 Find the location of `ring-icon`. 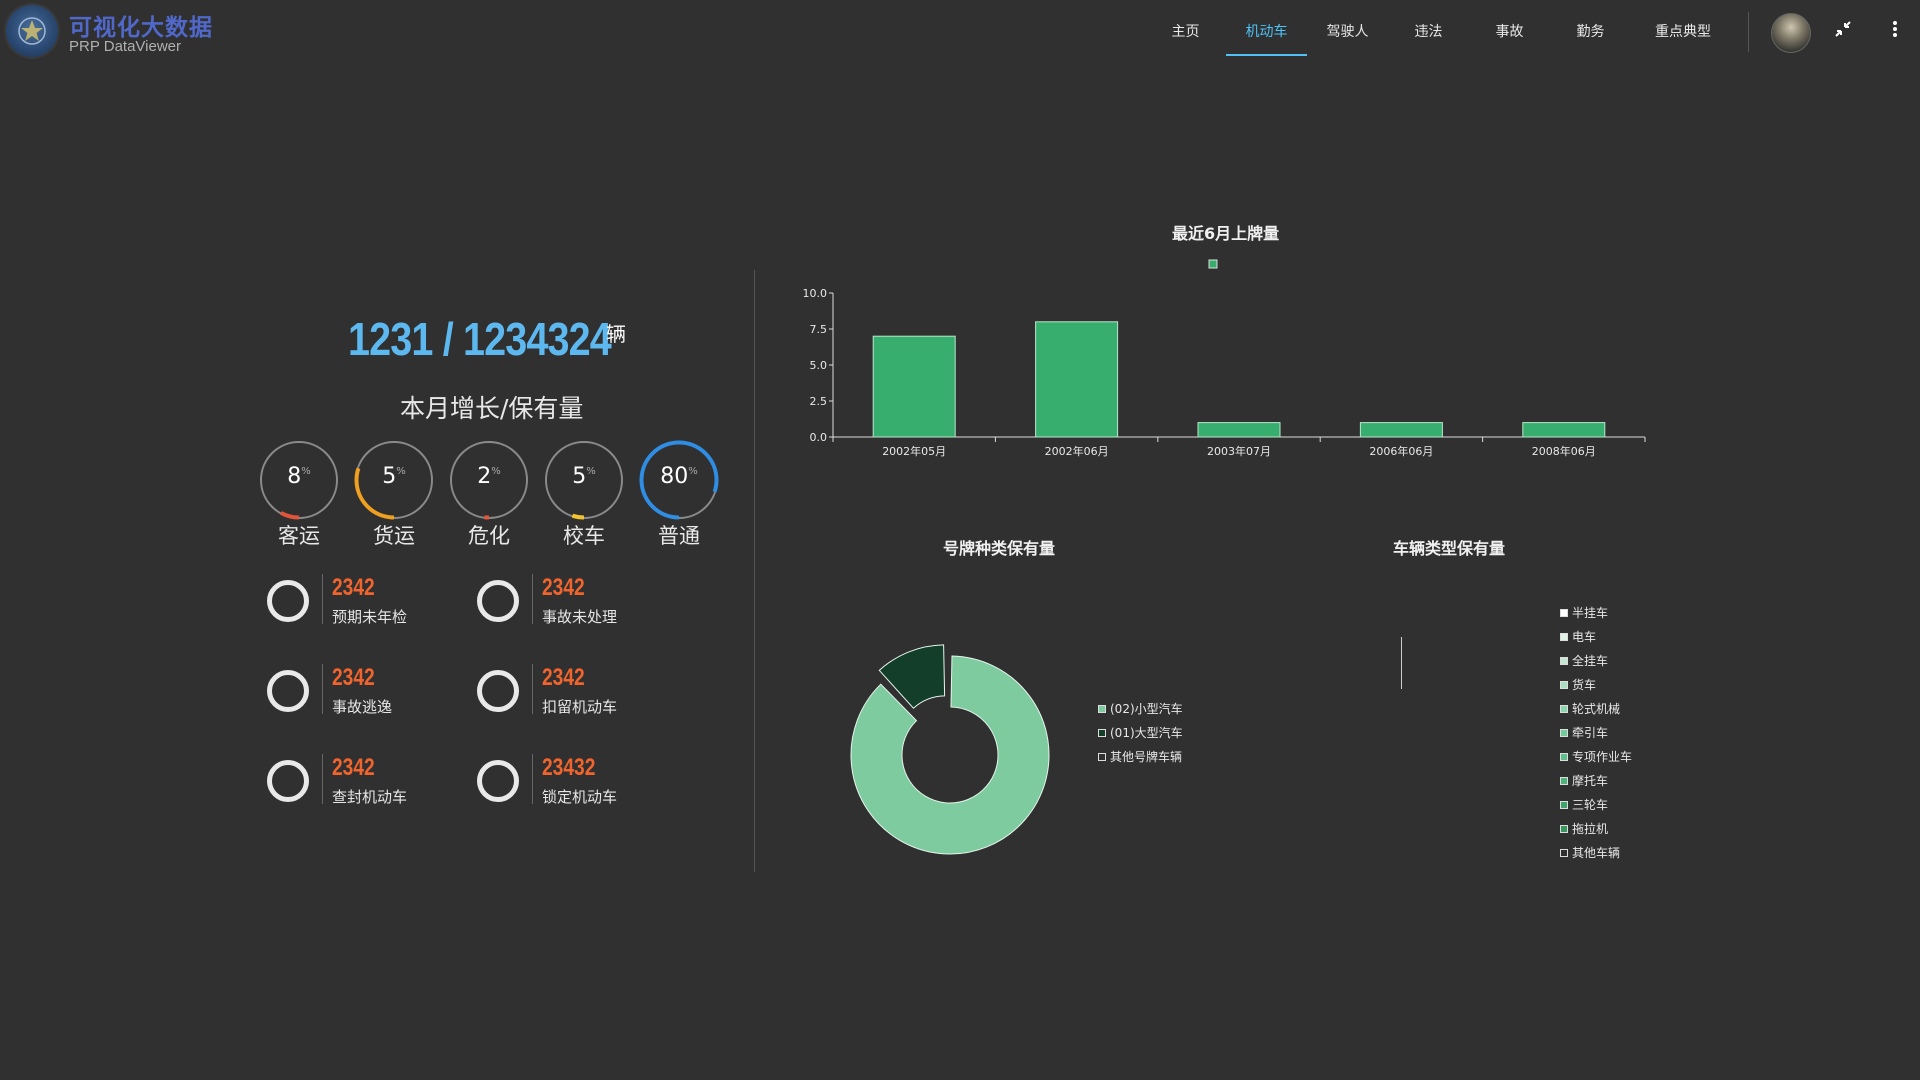

ring-icon is located at coordinates (288, 781).